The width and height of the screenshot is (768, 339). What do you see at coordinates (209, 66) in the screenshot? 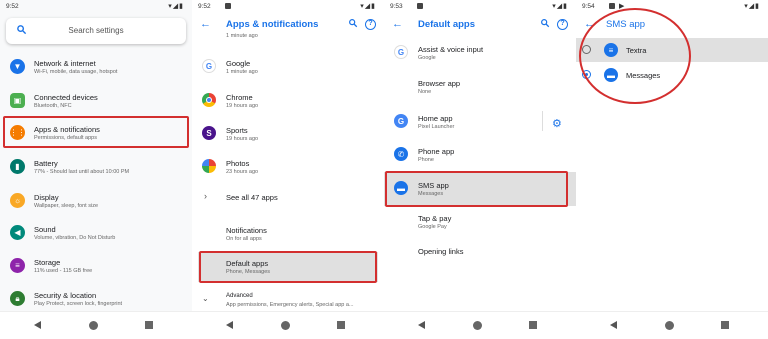
I see `google-icon: G` at bounding box center [209, 66].